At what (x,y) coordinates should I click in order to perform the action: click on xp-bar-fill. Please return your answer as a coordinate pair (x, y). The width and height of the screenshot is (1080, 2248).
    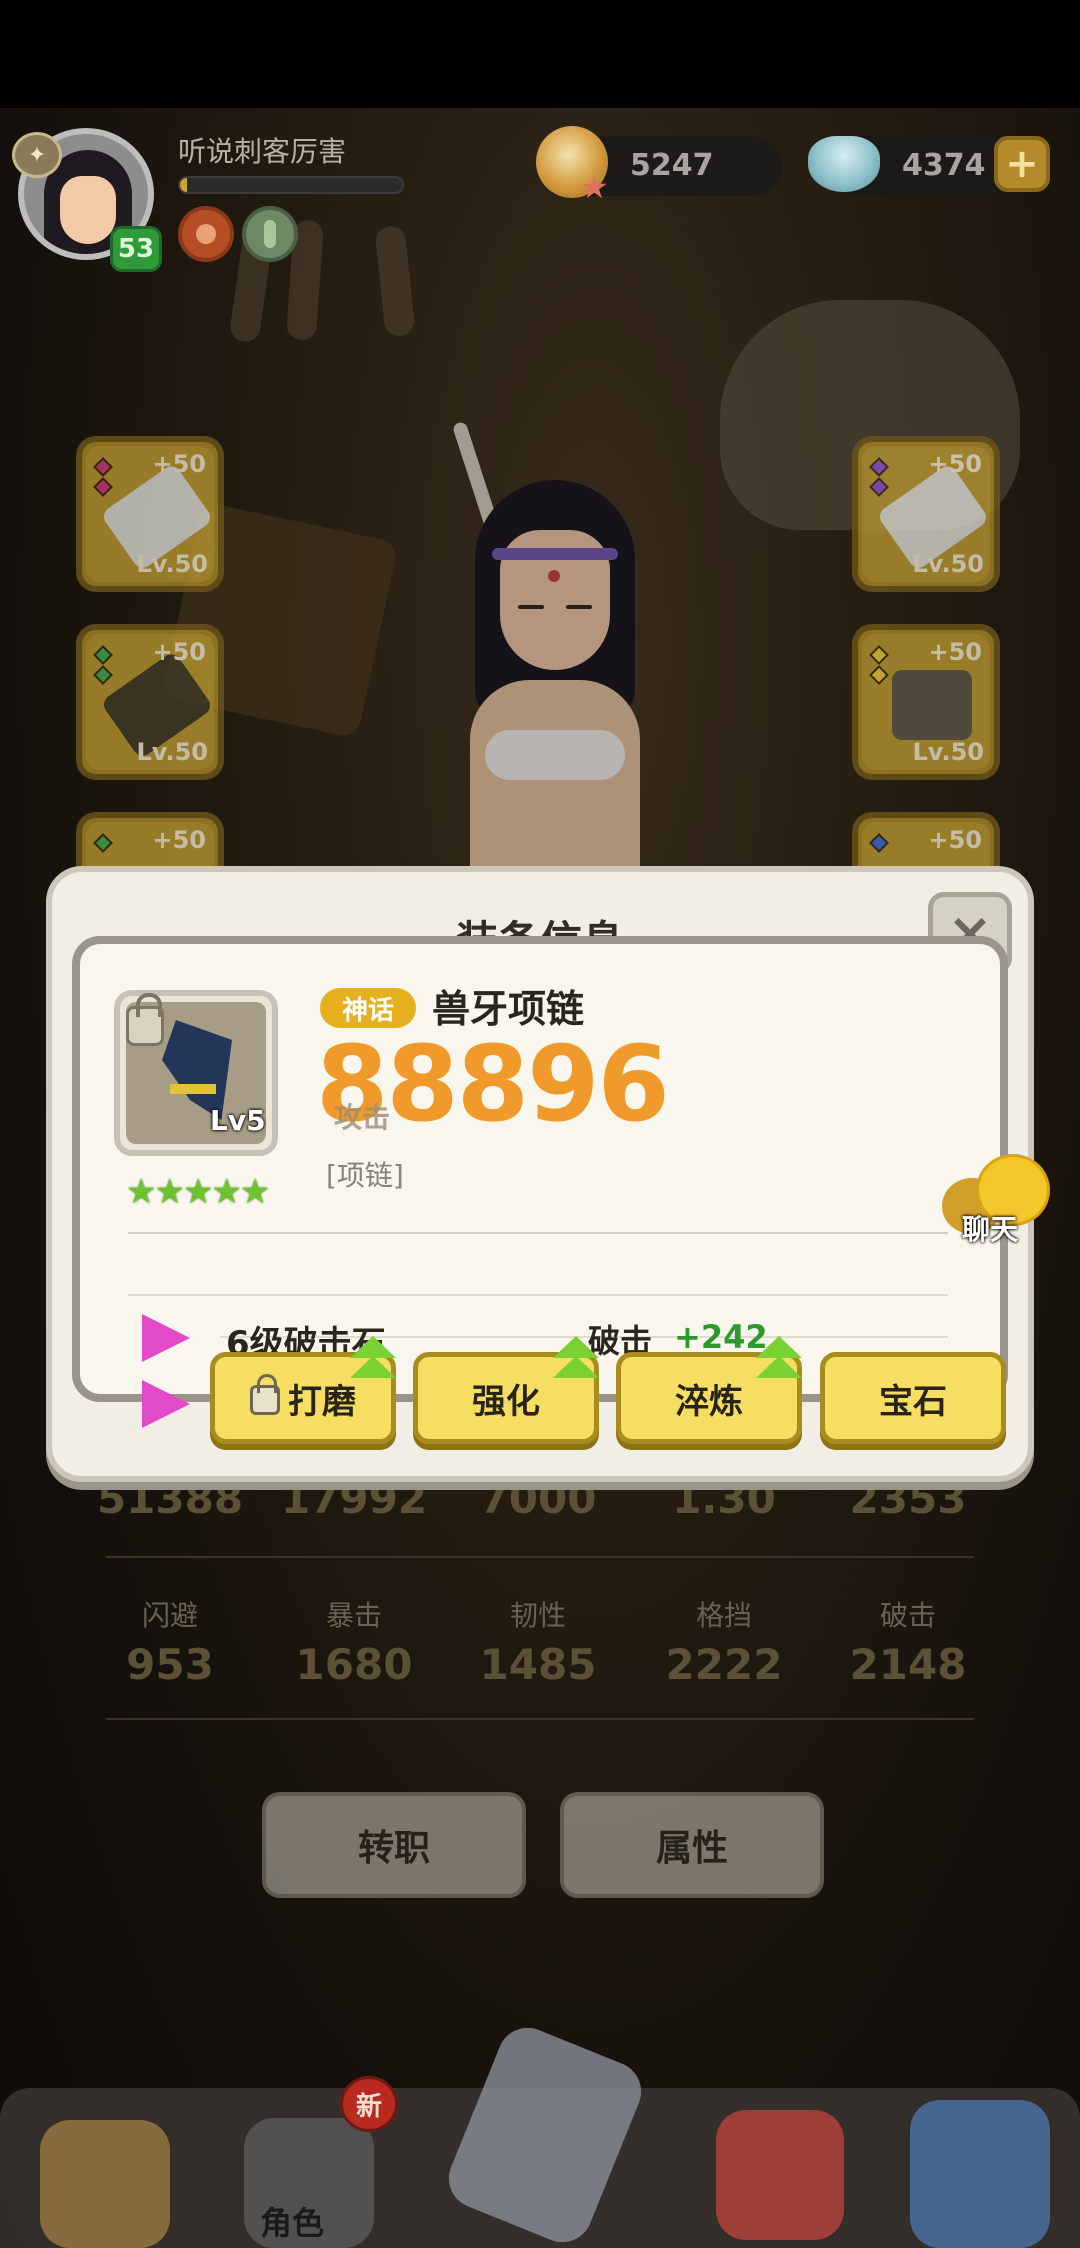
    Looking at the image, I should click on (183, 185).